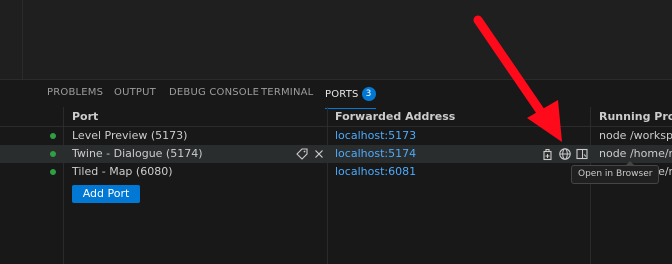  I want to click on tab-ports-label: PORTS, so click(342, 94).